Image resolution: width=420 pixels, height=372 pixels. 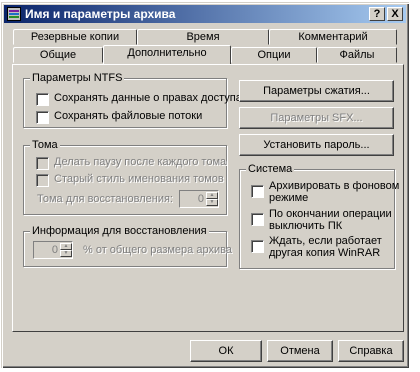 I want to click on background-archive-line1: Архивировать в фоновом, so click(x=334, y=186).